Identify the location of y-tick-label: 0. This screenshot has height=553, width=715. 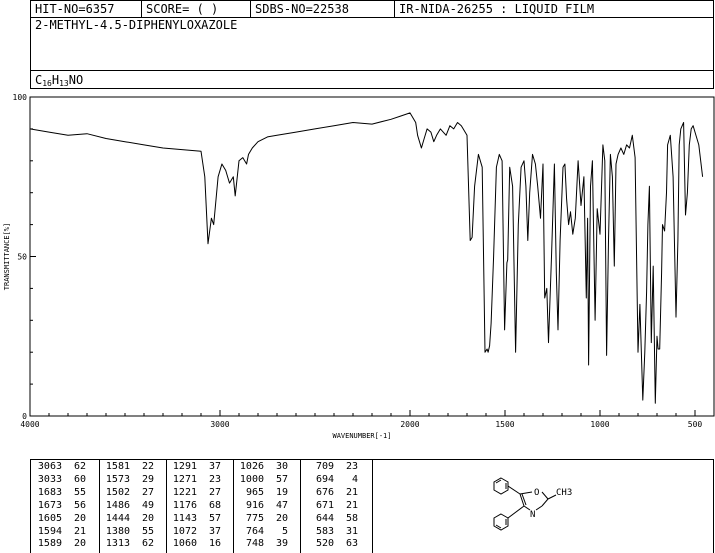
(24, 416).